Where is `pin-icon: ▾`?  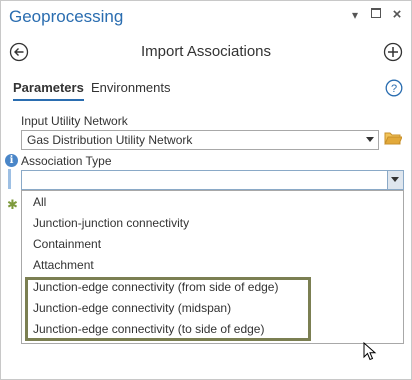
pin-icon: ▾ is located at coordinates (355, 15).